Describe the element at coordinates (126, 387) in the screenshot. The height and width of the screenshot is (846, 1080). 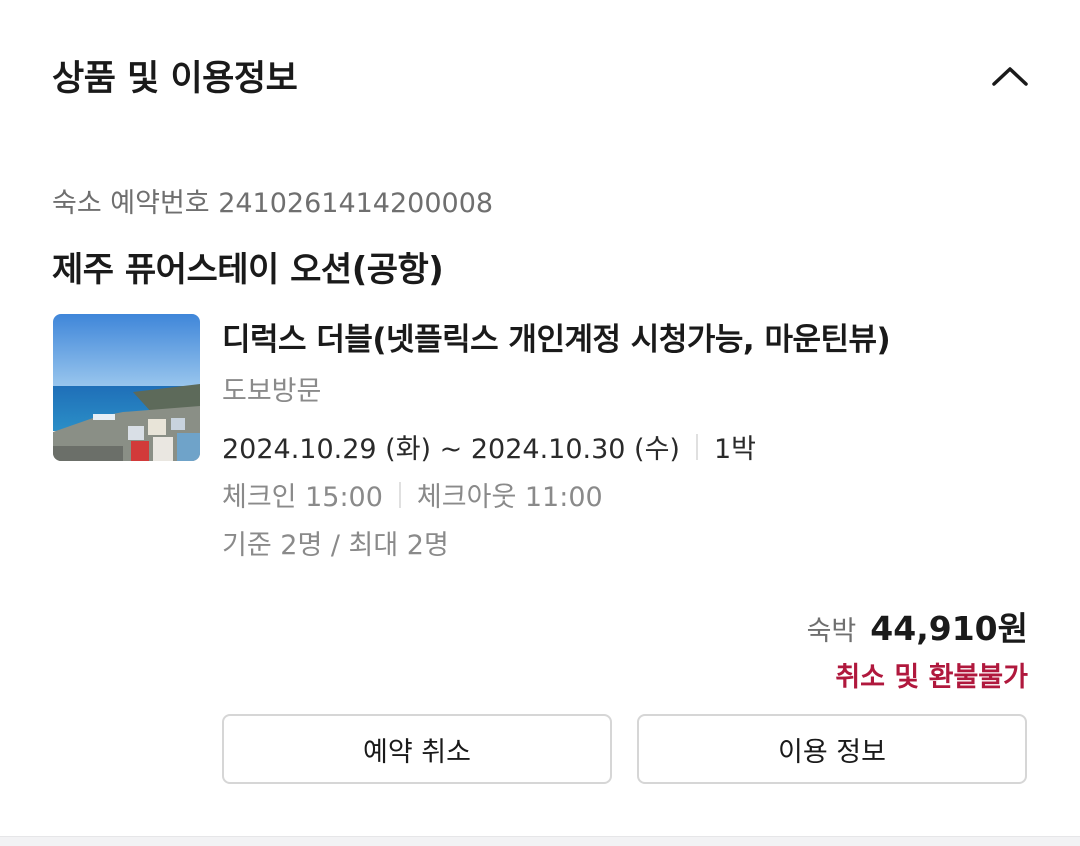
I see `room-thumbnail` at that location.